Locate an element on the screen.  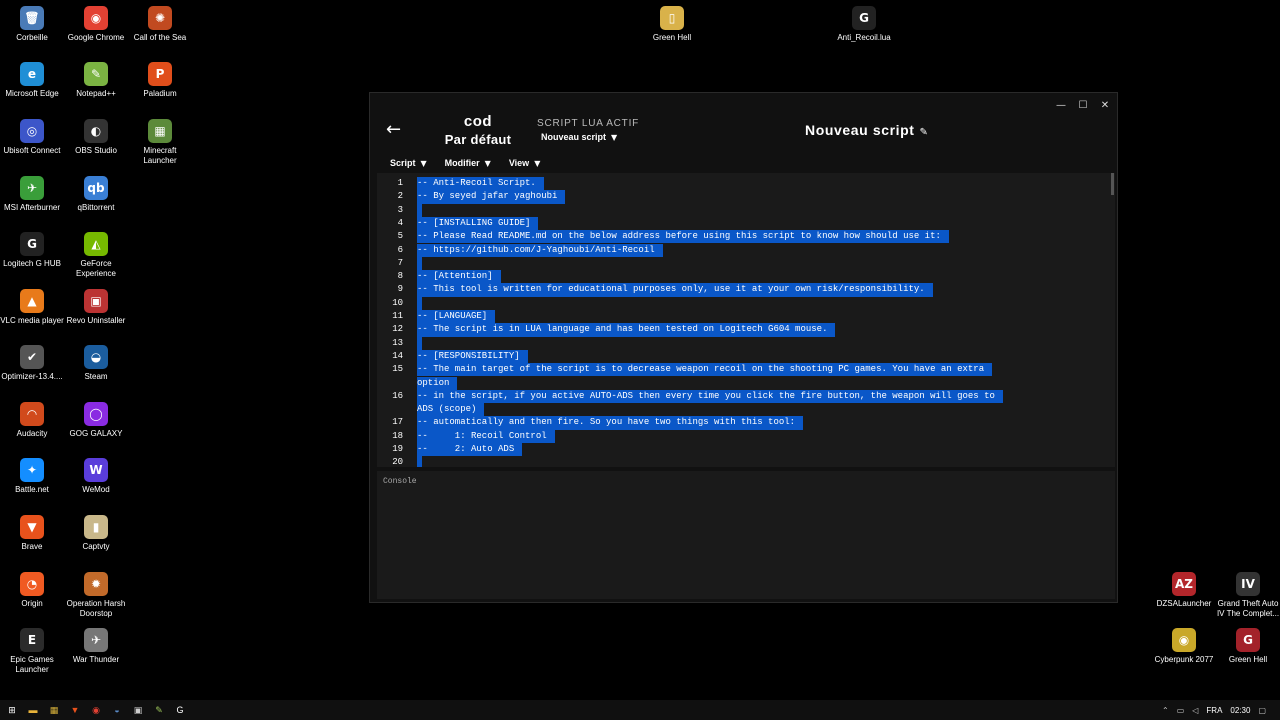
tray-arrow-icon: ⌃ is located at coordinates (1165, 710).